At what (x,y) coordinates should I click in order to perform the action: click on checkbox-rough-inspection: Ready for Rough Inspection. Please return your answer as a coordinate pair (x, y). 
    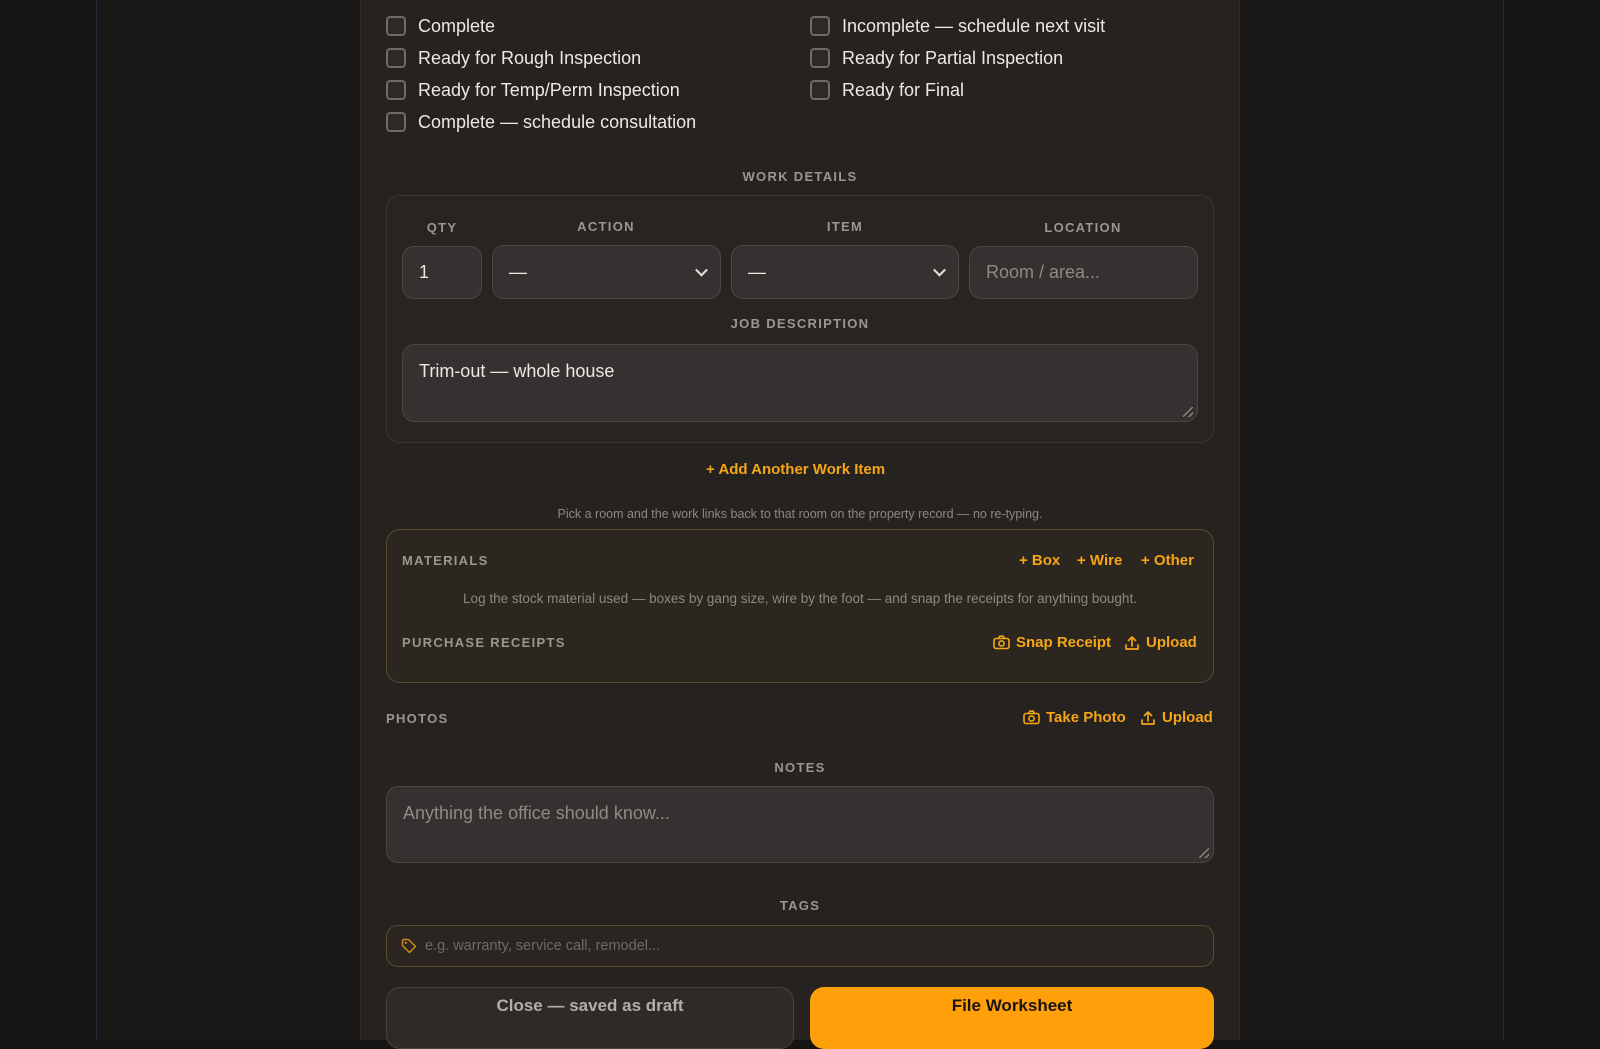
    Looking at the image, I should click on (513, 58).